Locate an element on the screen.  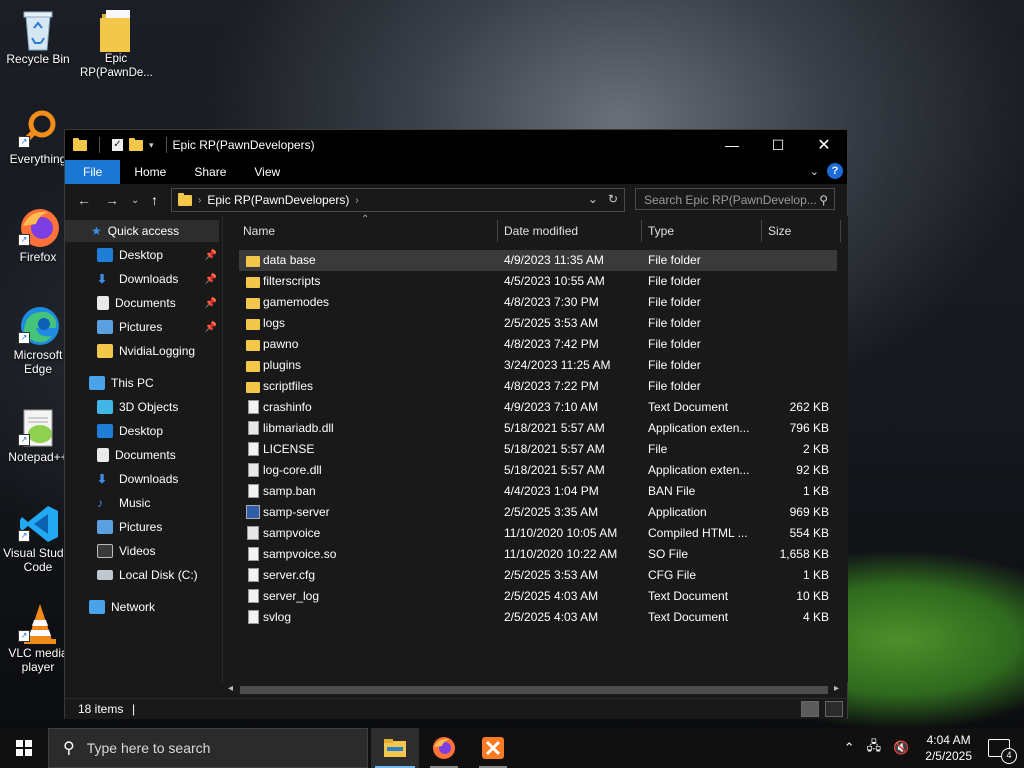
large-icons-view-button is located at coordinates (834, 709).